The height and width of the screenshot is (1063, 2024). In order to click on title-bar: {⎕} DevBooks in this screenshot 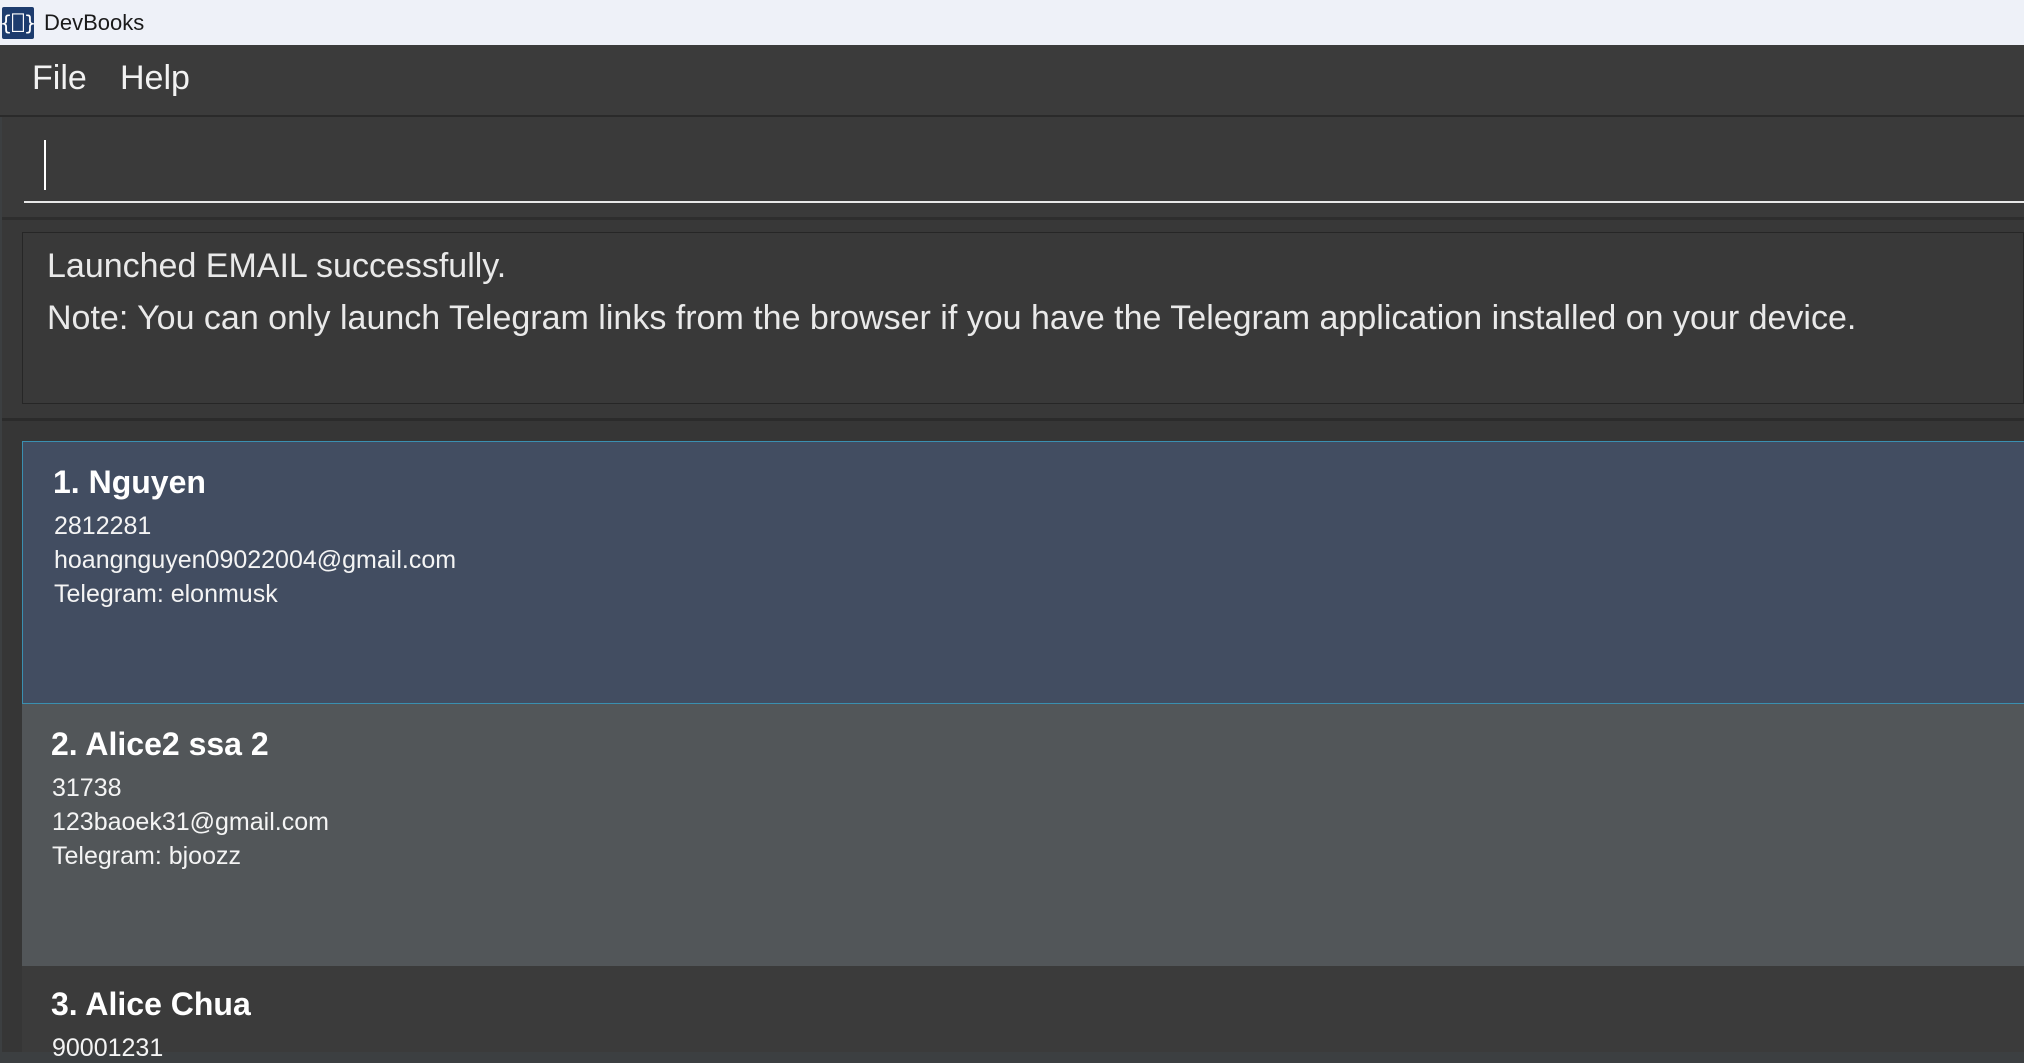, I will do `click(1012, 22)`.